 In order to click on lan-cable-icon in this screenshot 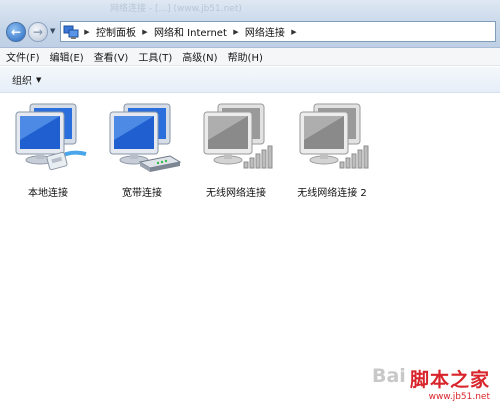, I will do `click(66, 160)`.